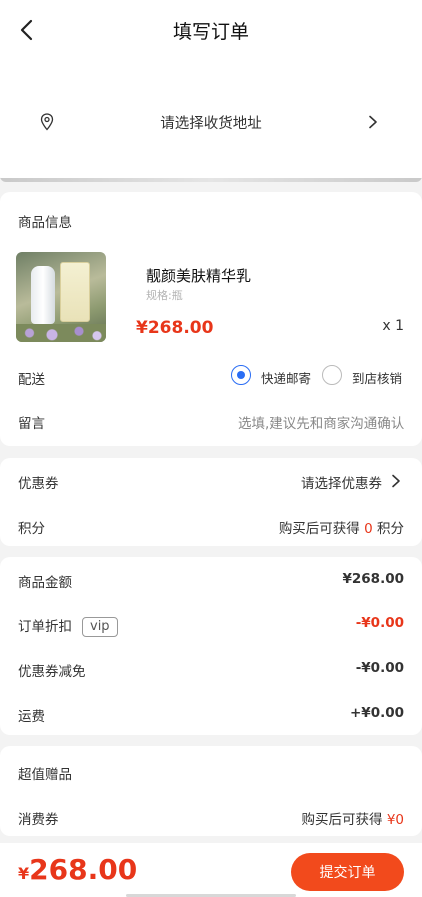 The width and height of the screenshot is (422, 897). I want to click on product-image, so click(61, 297).